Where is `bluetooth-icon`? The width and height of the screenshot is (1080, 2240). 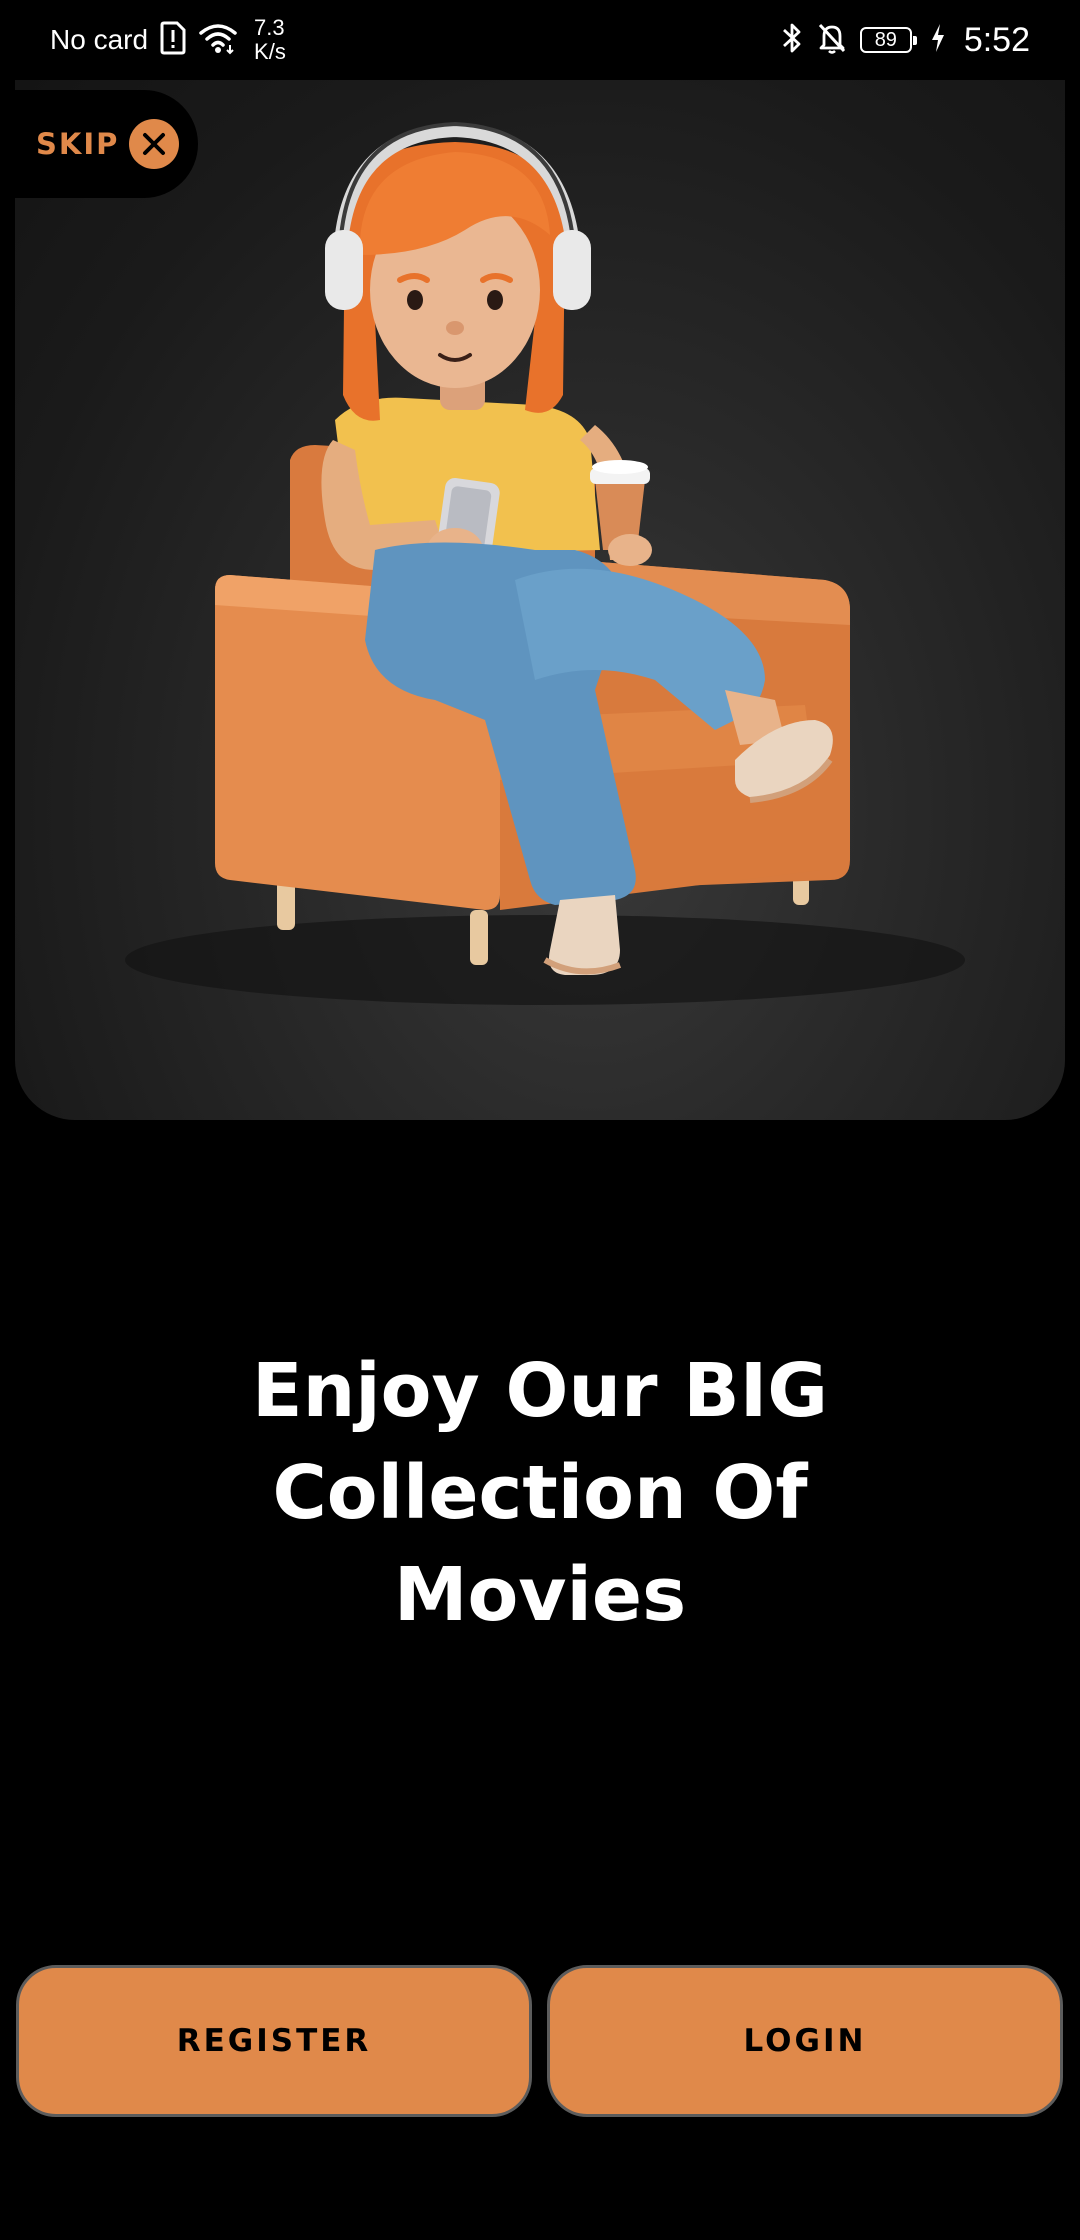 bluetooth-icon is located at coordinates (792, 40).